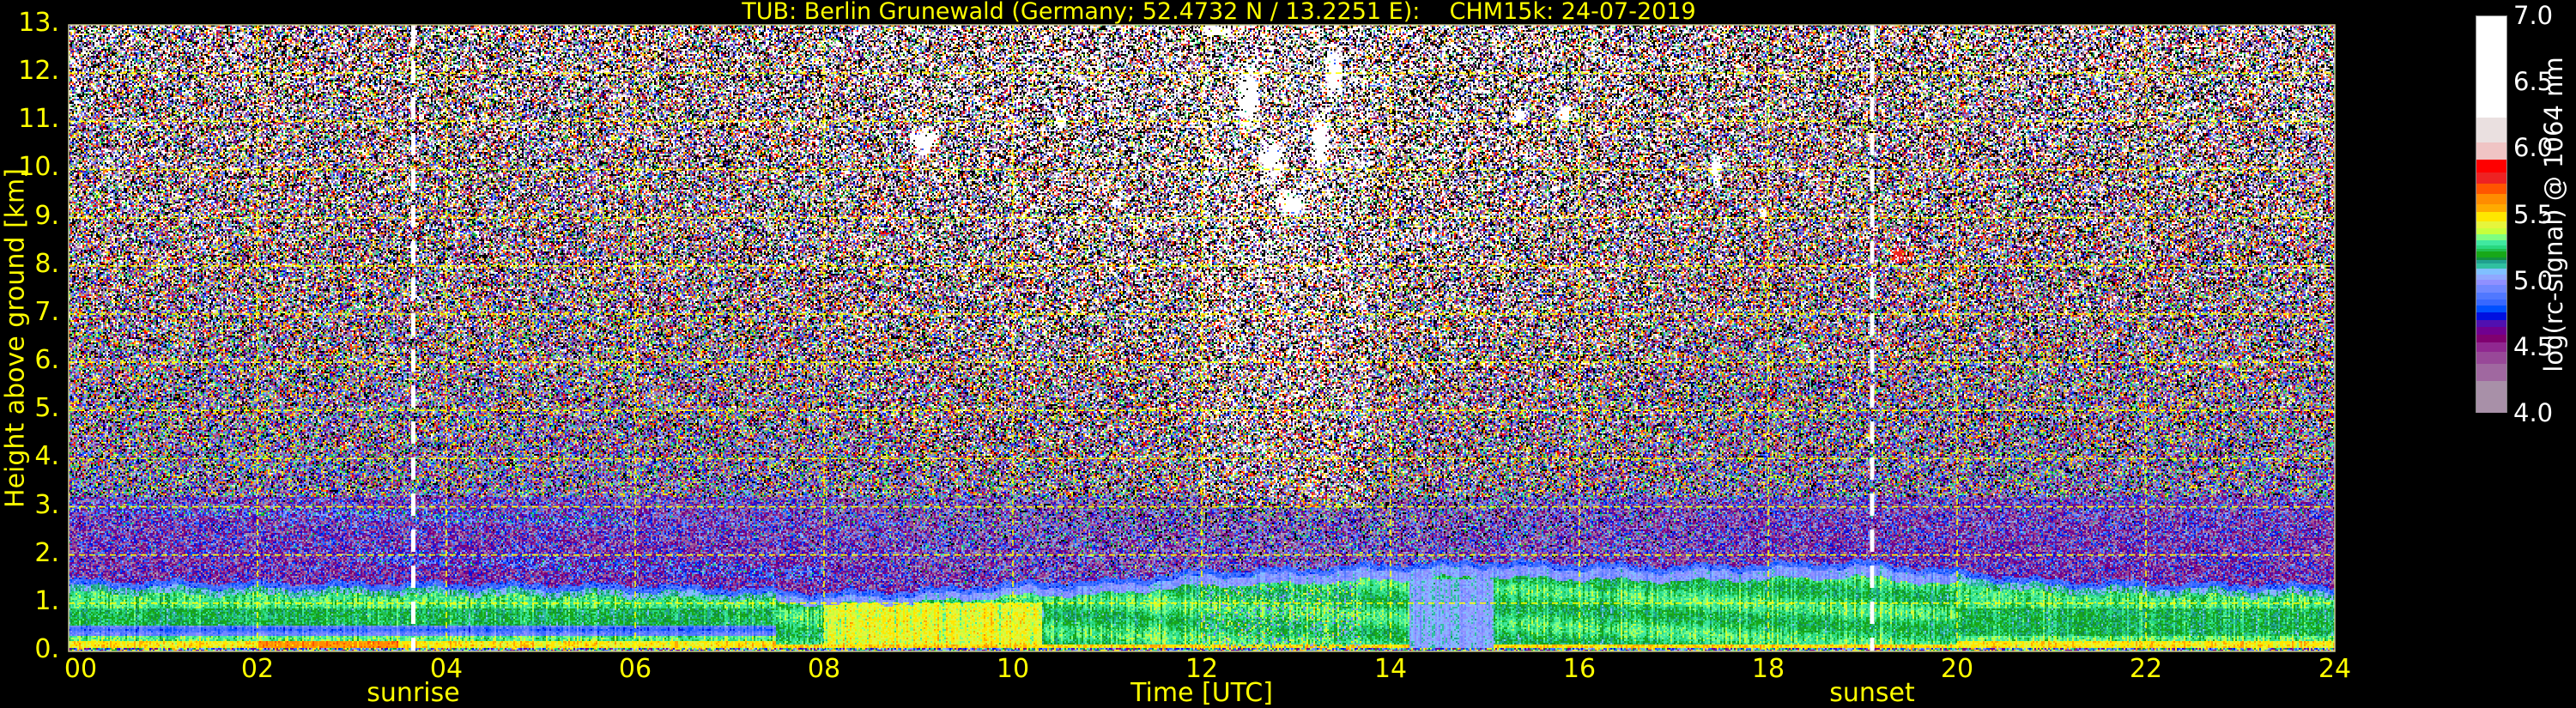  Describe the element at coordinates (635, 669) in the screenshot. I see `x-tick-label: 06` at that location.